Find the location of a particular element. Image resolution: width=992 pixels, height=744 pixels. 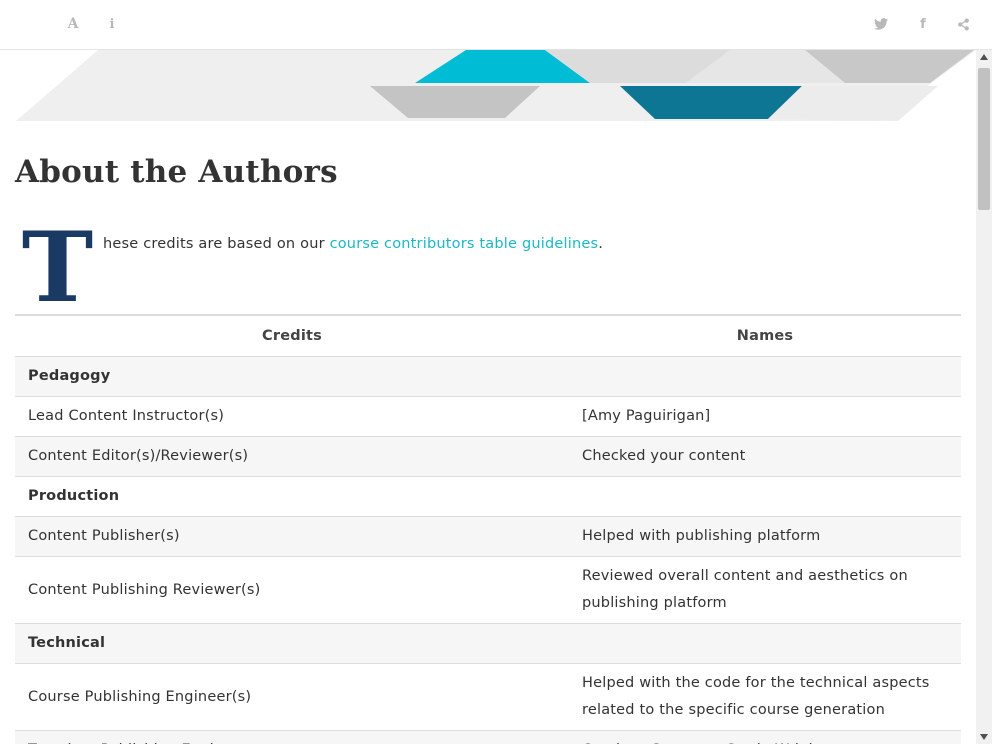

credit-cell: Technical is located at coordinates (292, 643).